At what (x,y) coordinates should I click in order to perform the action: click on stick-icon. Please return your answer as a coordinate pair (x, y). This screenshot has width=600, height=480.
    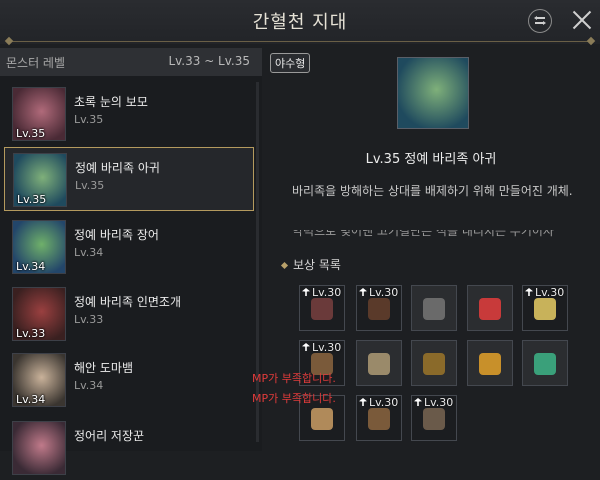
    Looking at the image, I should click on (379, 364).